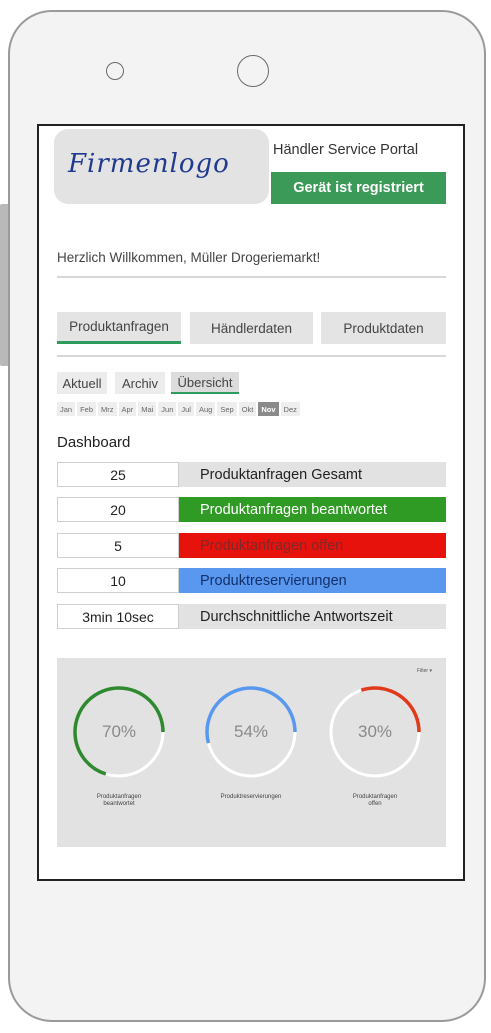 The image size is (491, 1033). Describe the element at coordinates (430, 671) in the screenshot. I see `chevron-down-icon: ▾` at that location.